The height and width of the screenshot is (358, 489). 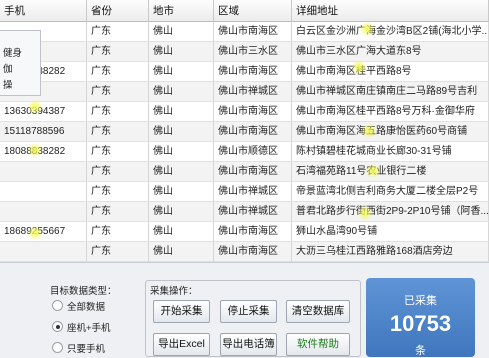 What do you see at coordinates (253, 11) in the screenshot?
I see `col-header-district: 区域` at bounding box center [253, 11].